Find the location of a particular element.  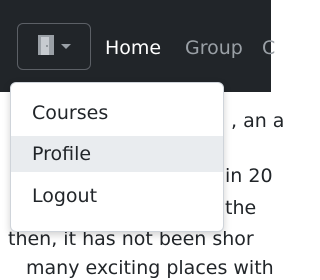

content-text-line: , an a is located at coordinates (258, 121).